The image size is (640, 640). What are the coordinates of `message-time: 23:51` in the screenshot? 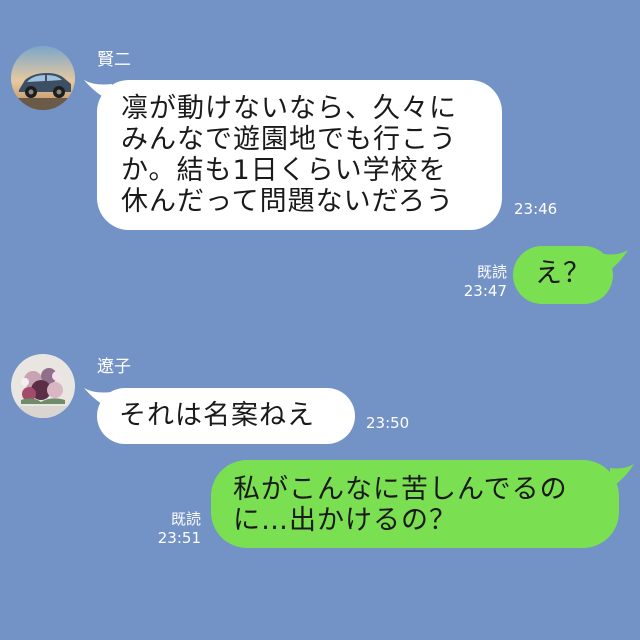 It's located at (179, 538).